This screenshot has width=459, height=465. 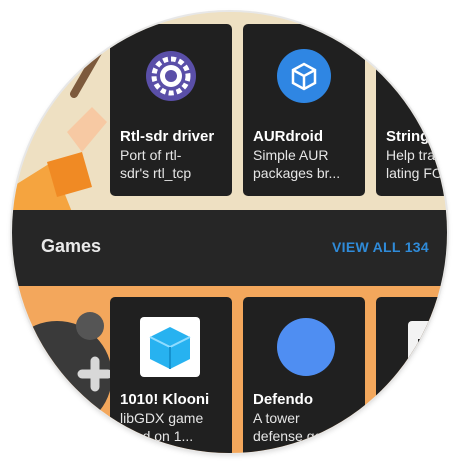 What do you see at coordinates (276, 418) in the screenshot?
I see `app-desc-line1: A tower` at bounding box center [276, 418].